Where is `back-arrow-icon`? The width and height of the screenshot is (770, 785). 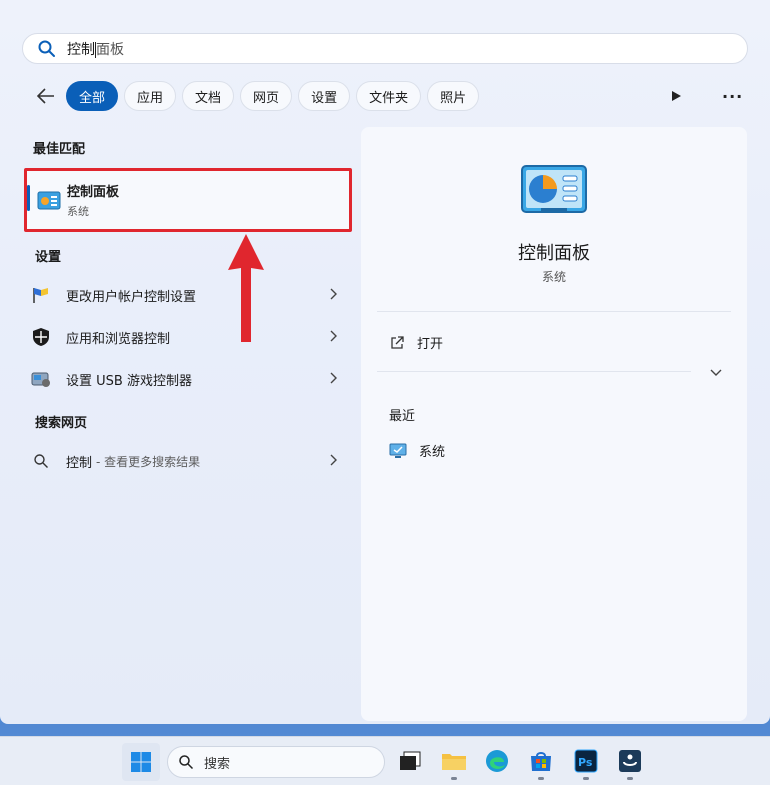
back-arrow-icon is located at coordinates (46, 96).